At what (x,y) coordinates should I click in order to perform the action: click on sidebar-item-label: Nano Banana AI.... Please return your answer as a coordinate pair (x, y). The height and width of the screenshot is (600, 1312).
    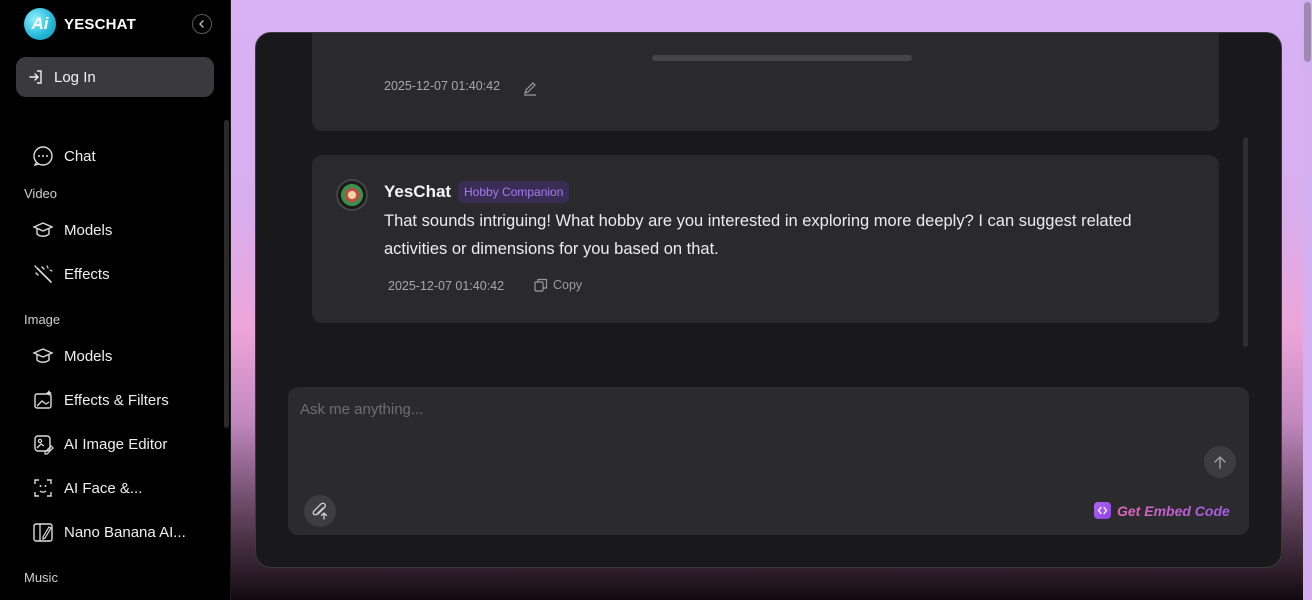
    Looking at the image, I should click on (125, 532).